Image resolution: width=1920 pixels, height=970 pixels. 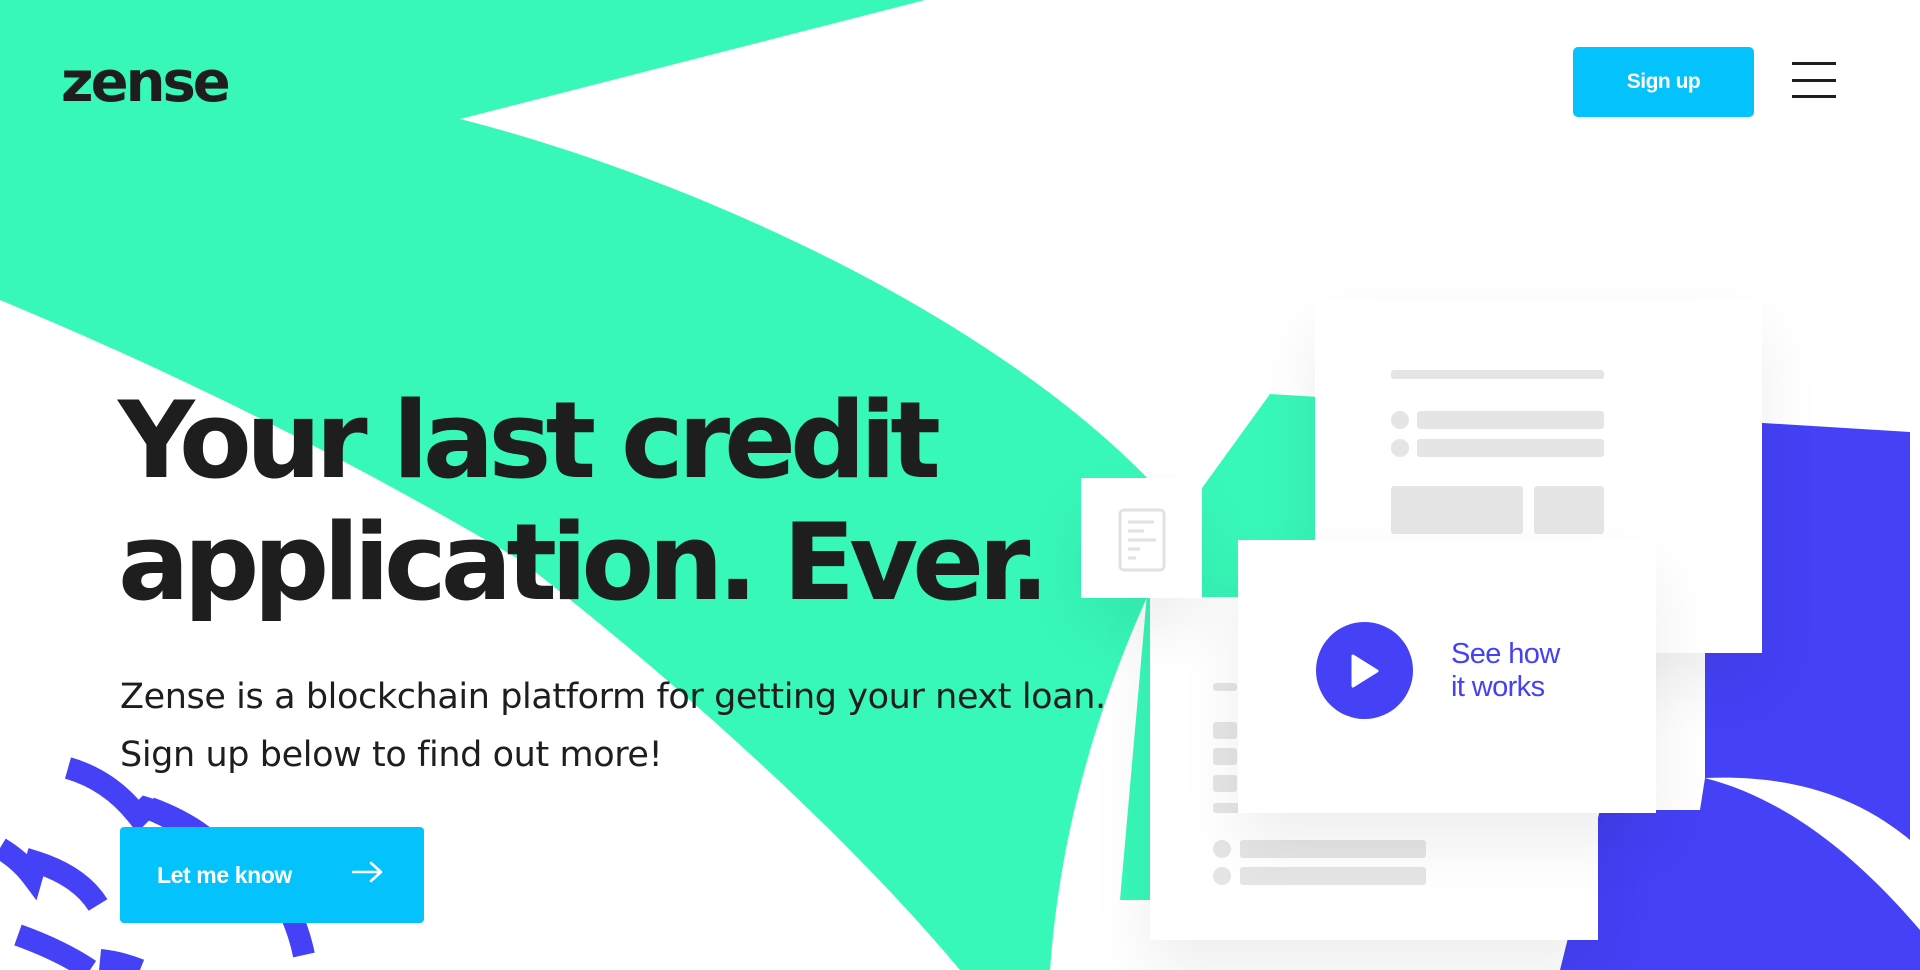 I want to click on play-button, so click(x=1364, y=670).